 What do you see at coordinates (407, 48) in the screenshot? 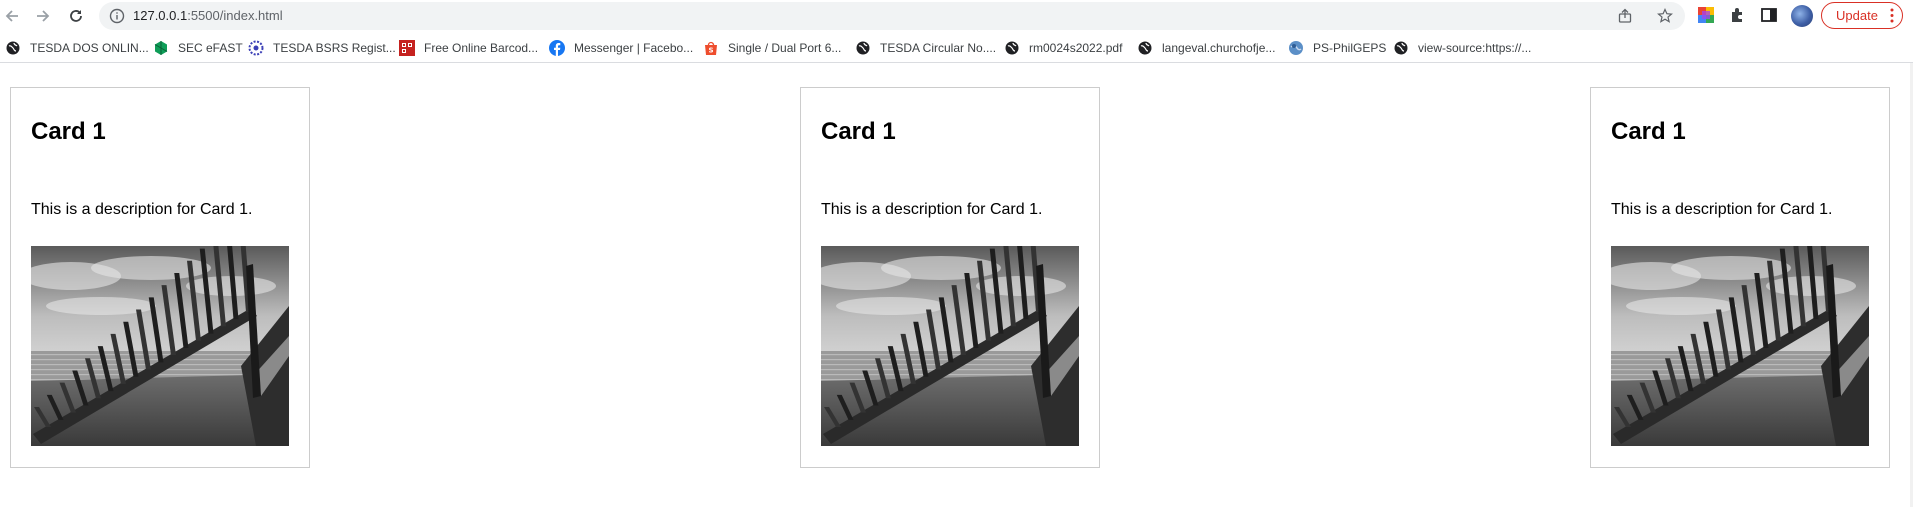
I see `barcode-icon` at bounding box center [407, 48].